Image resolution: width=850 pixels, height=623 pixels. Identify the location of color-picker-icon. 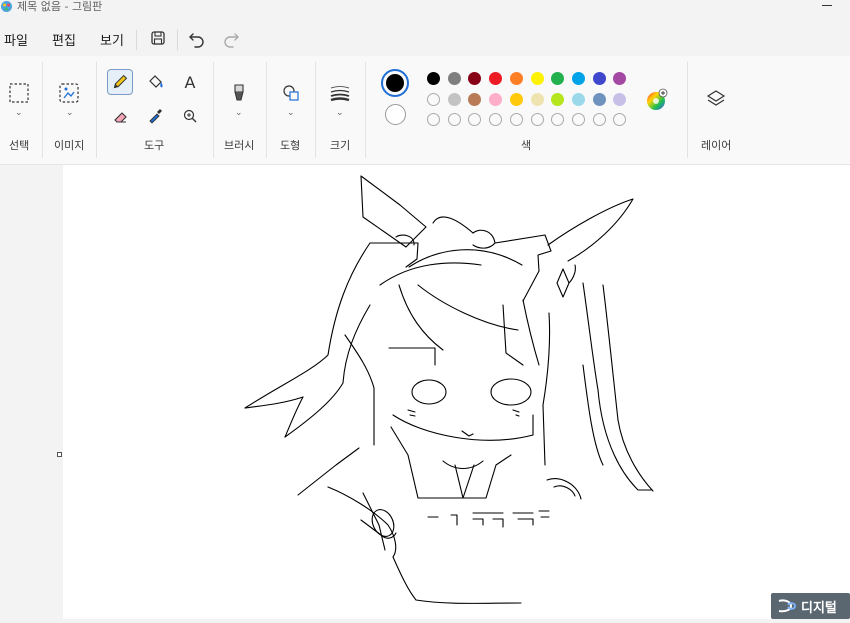
(155, 116).